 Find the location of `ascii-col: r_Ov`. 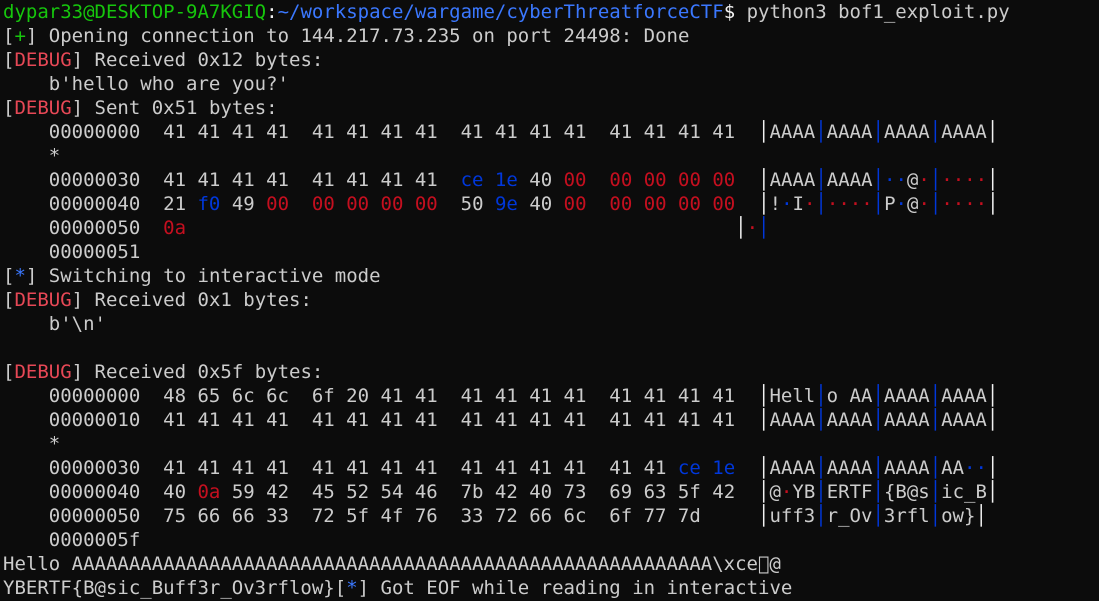

ascii-col: r_Ov is located at coordinates (849, 516).